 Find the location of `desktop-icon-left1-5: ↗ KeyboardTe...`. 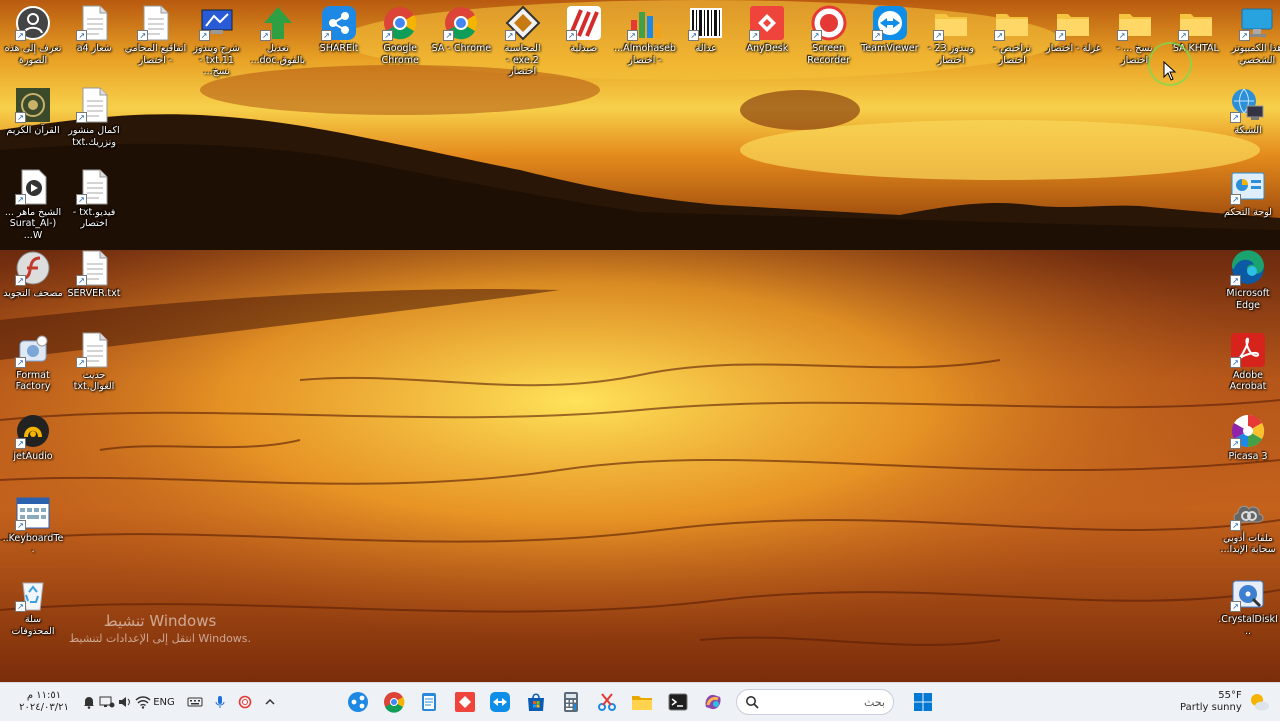

desktop-icon-left1-5: ↗ KeyboardTe... is located at coordinates (33, 524).